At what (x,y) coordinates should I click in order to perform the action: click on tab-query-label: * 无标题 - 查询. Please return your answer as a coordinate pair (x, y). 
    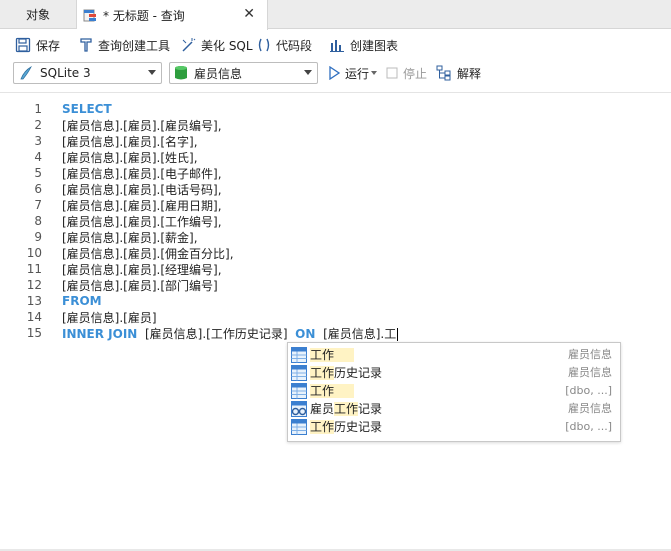
    Looking at the image, I should click on (144, 15).